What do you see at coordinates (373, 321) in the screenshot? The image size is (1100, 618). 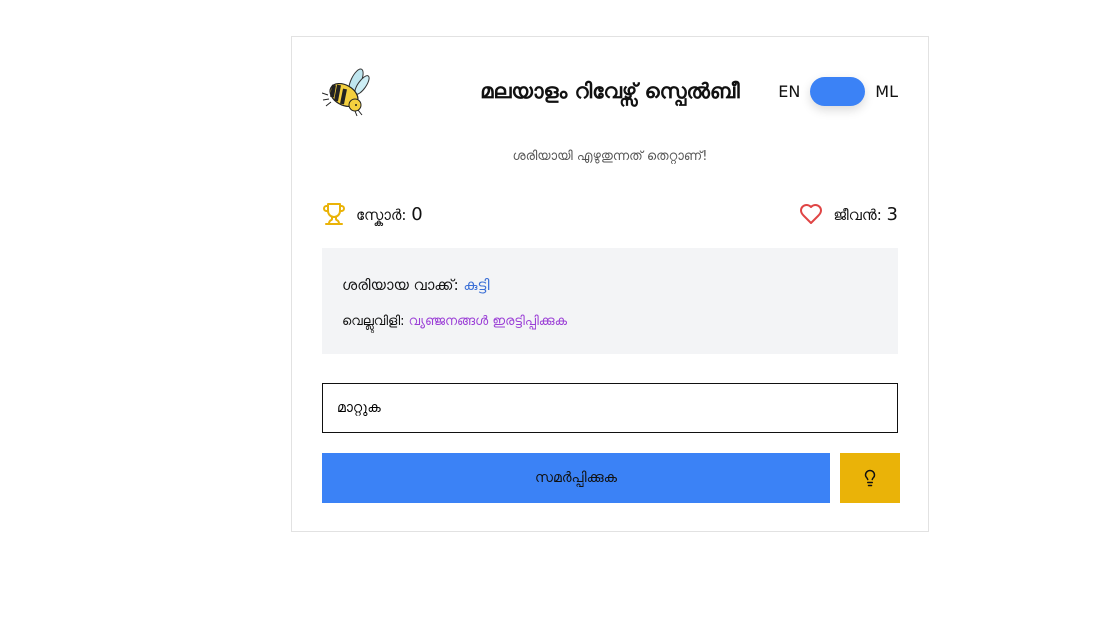 I see `challenge-label: വെല്ലുവിളി:` at bounding box center [373, 321].